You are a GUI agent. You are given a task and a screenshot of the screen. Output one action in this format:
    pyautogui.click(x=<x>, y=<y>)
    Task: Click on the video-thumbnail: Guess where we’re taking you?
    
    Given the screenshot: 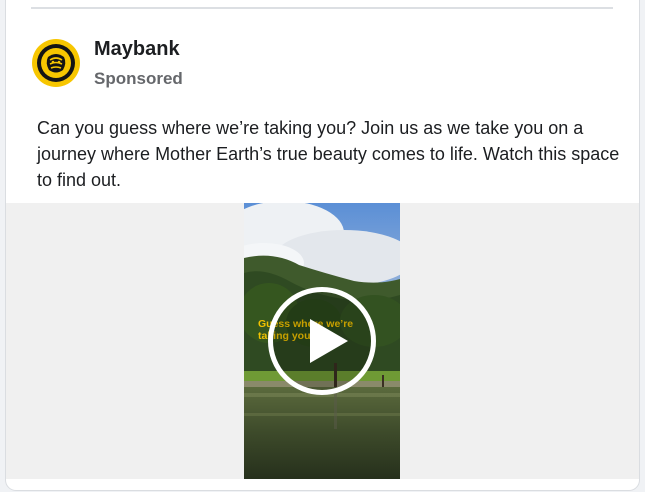 What is the action you would take?
    pyautogui.click(x=322, y=341)
    